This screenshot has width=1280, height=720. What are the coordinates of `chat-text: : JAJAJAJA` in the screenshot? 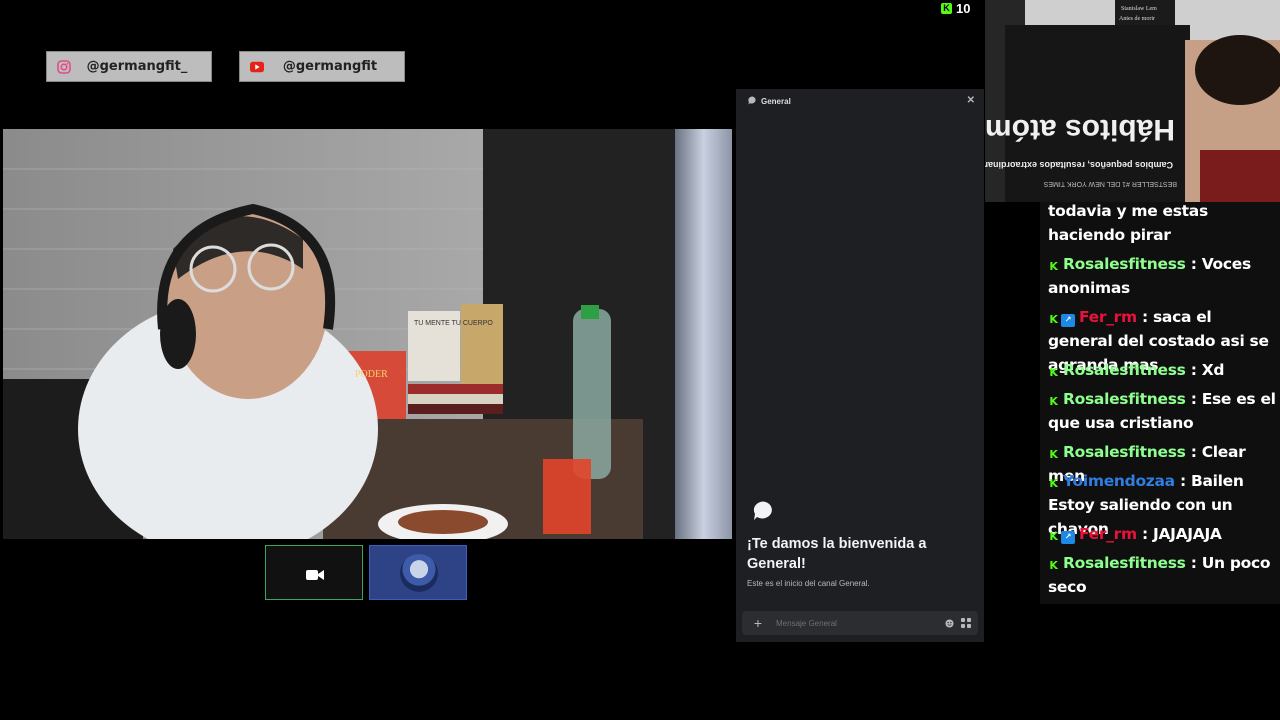 It's located at (1181, 534).